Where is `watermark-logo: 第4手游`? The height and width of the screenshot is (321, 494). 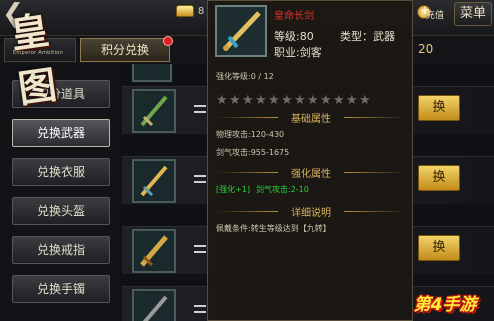 watermark-logo: 第4手游 is located at coordinates (446, 304).